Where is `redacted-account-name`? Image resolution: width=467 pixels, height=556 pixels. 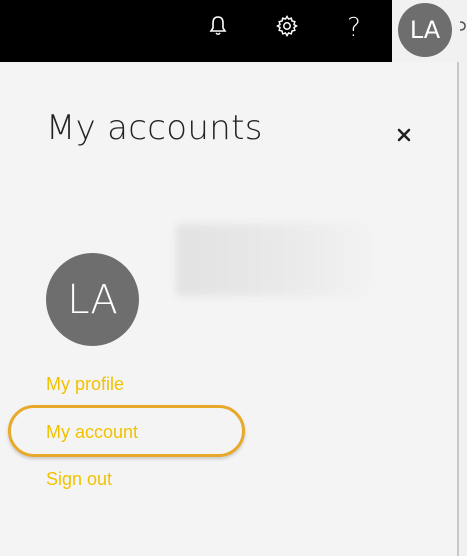
redacted-account-name is located at coordinates (278, 260).